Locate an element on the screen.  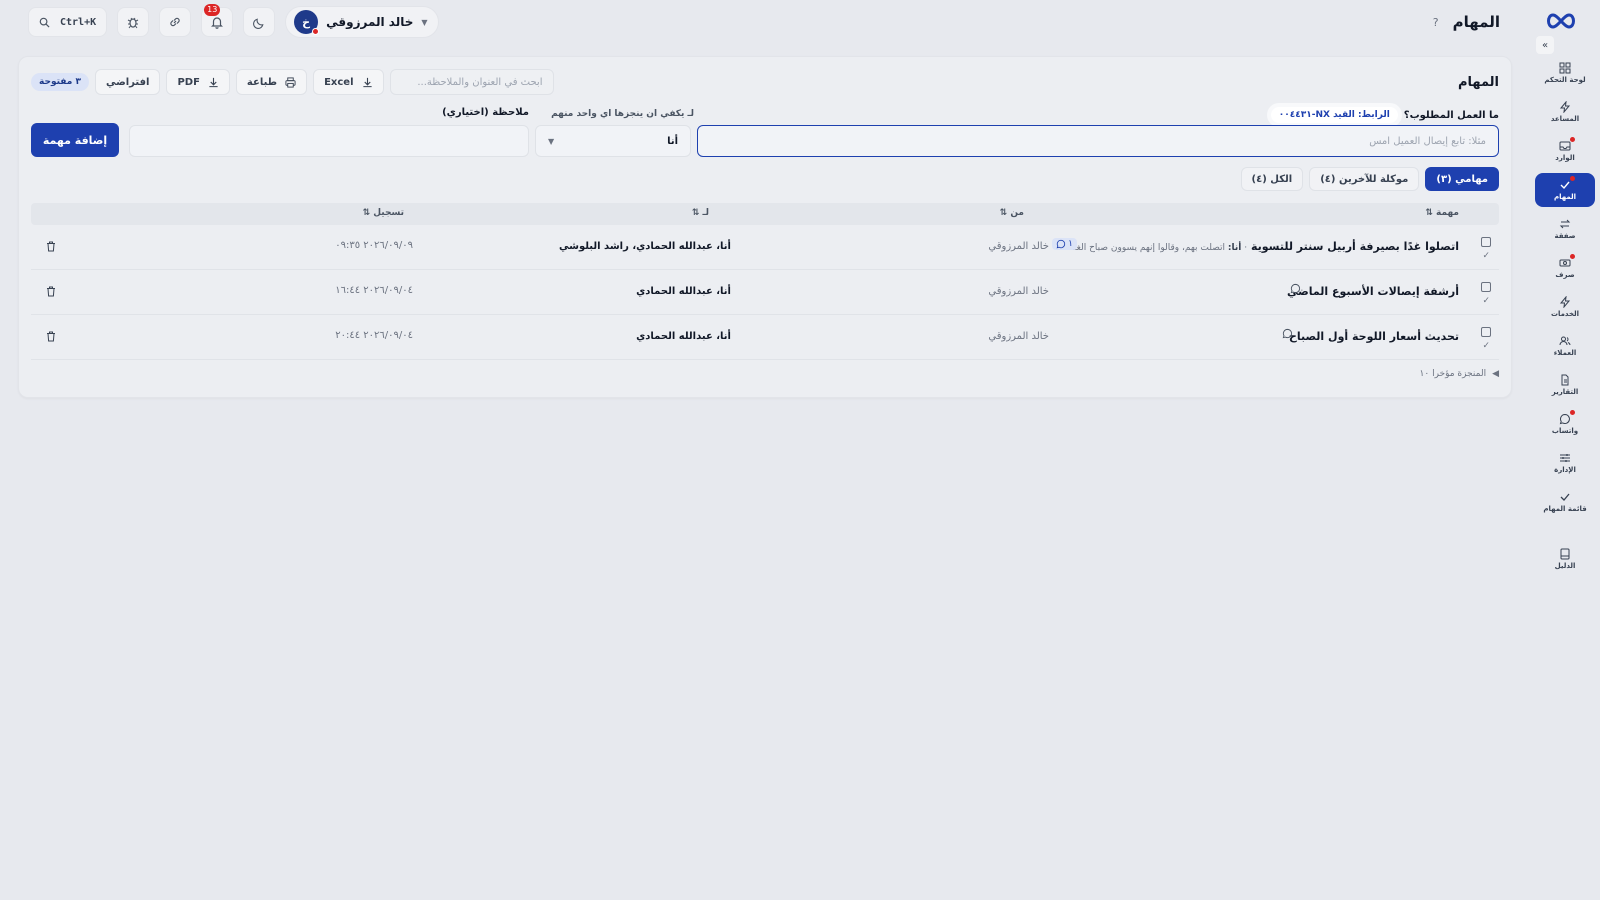
link-button is located at coordinates (175, 22).